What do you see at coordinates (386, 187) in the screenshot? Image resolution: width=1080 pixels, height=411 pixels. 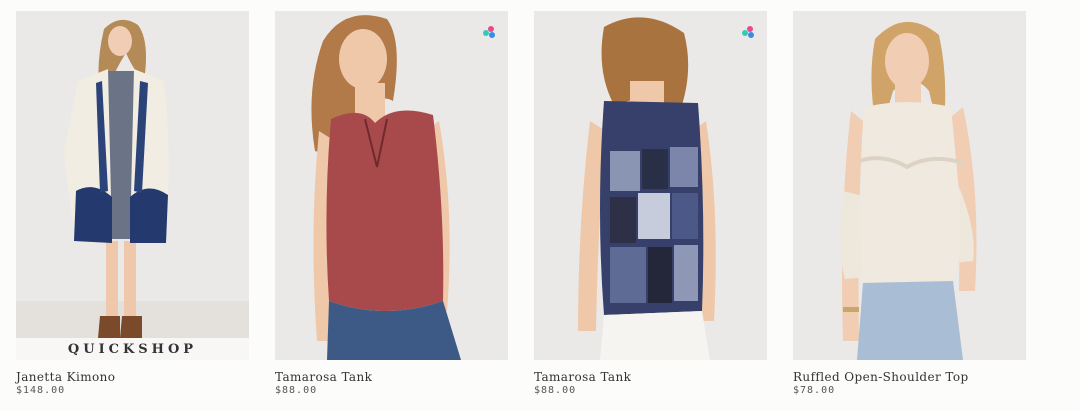 I see `product-photo-red-tank-icon` at bounding box center [386, 187].